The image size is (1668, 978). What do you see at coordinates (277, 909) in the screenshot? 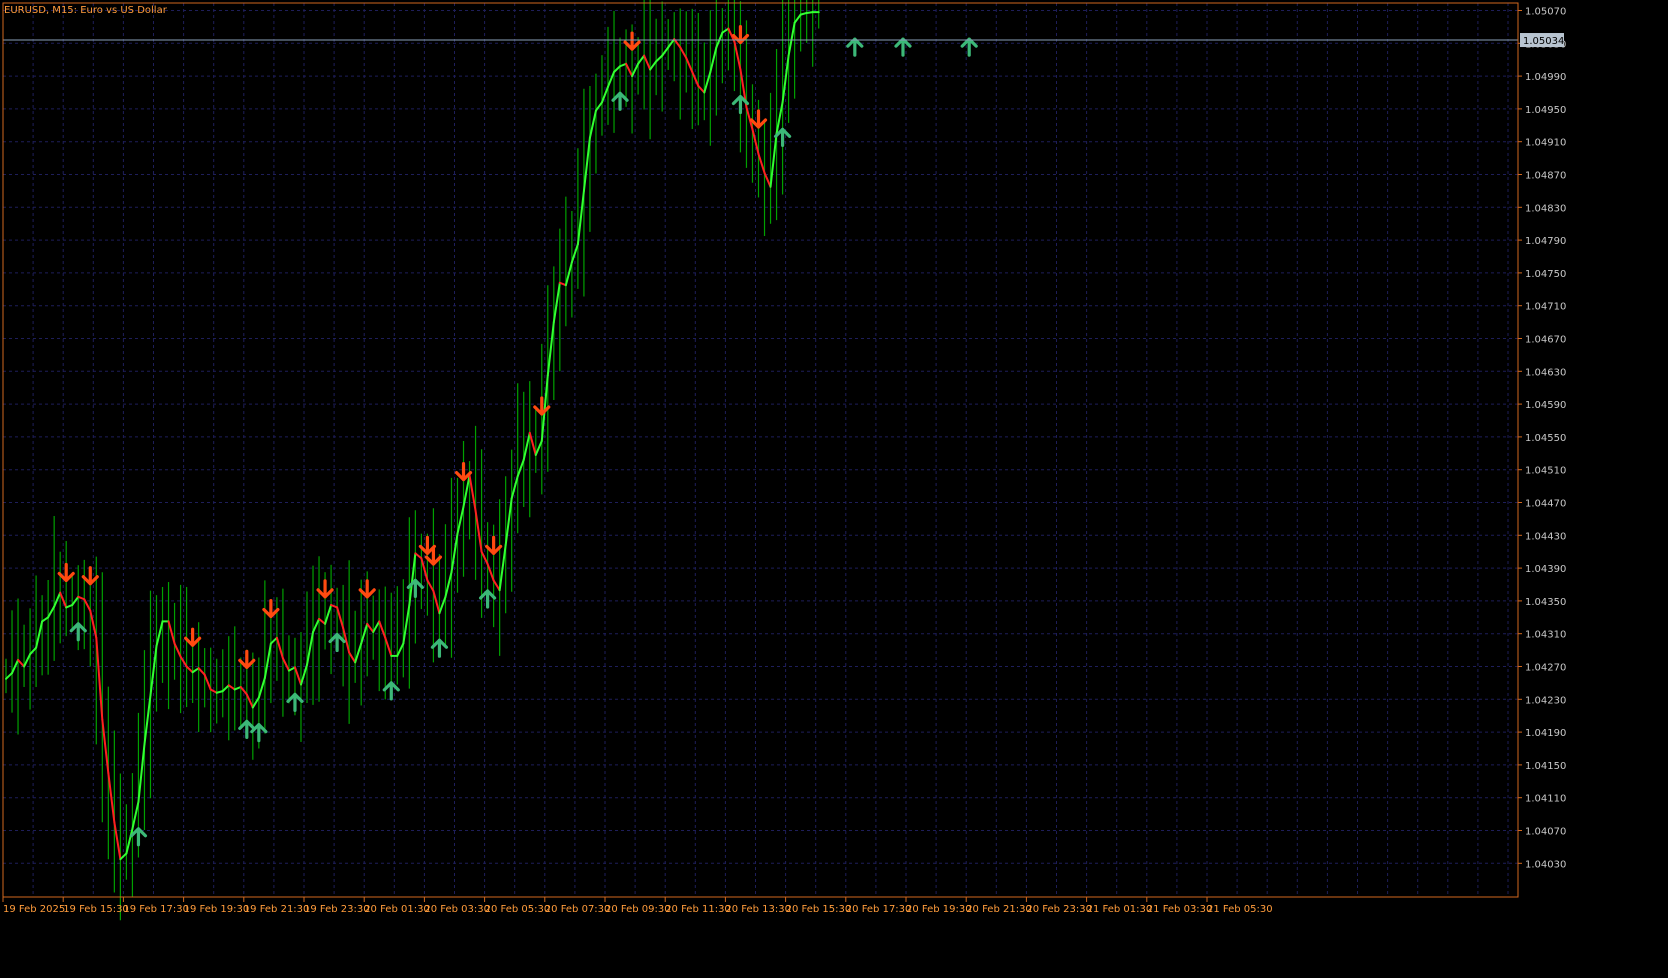
I see `x-tick-label: 19 Feb 21:30` at bounding box center [277, 909].